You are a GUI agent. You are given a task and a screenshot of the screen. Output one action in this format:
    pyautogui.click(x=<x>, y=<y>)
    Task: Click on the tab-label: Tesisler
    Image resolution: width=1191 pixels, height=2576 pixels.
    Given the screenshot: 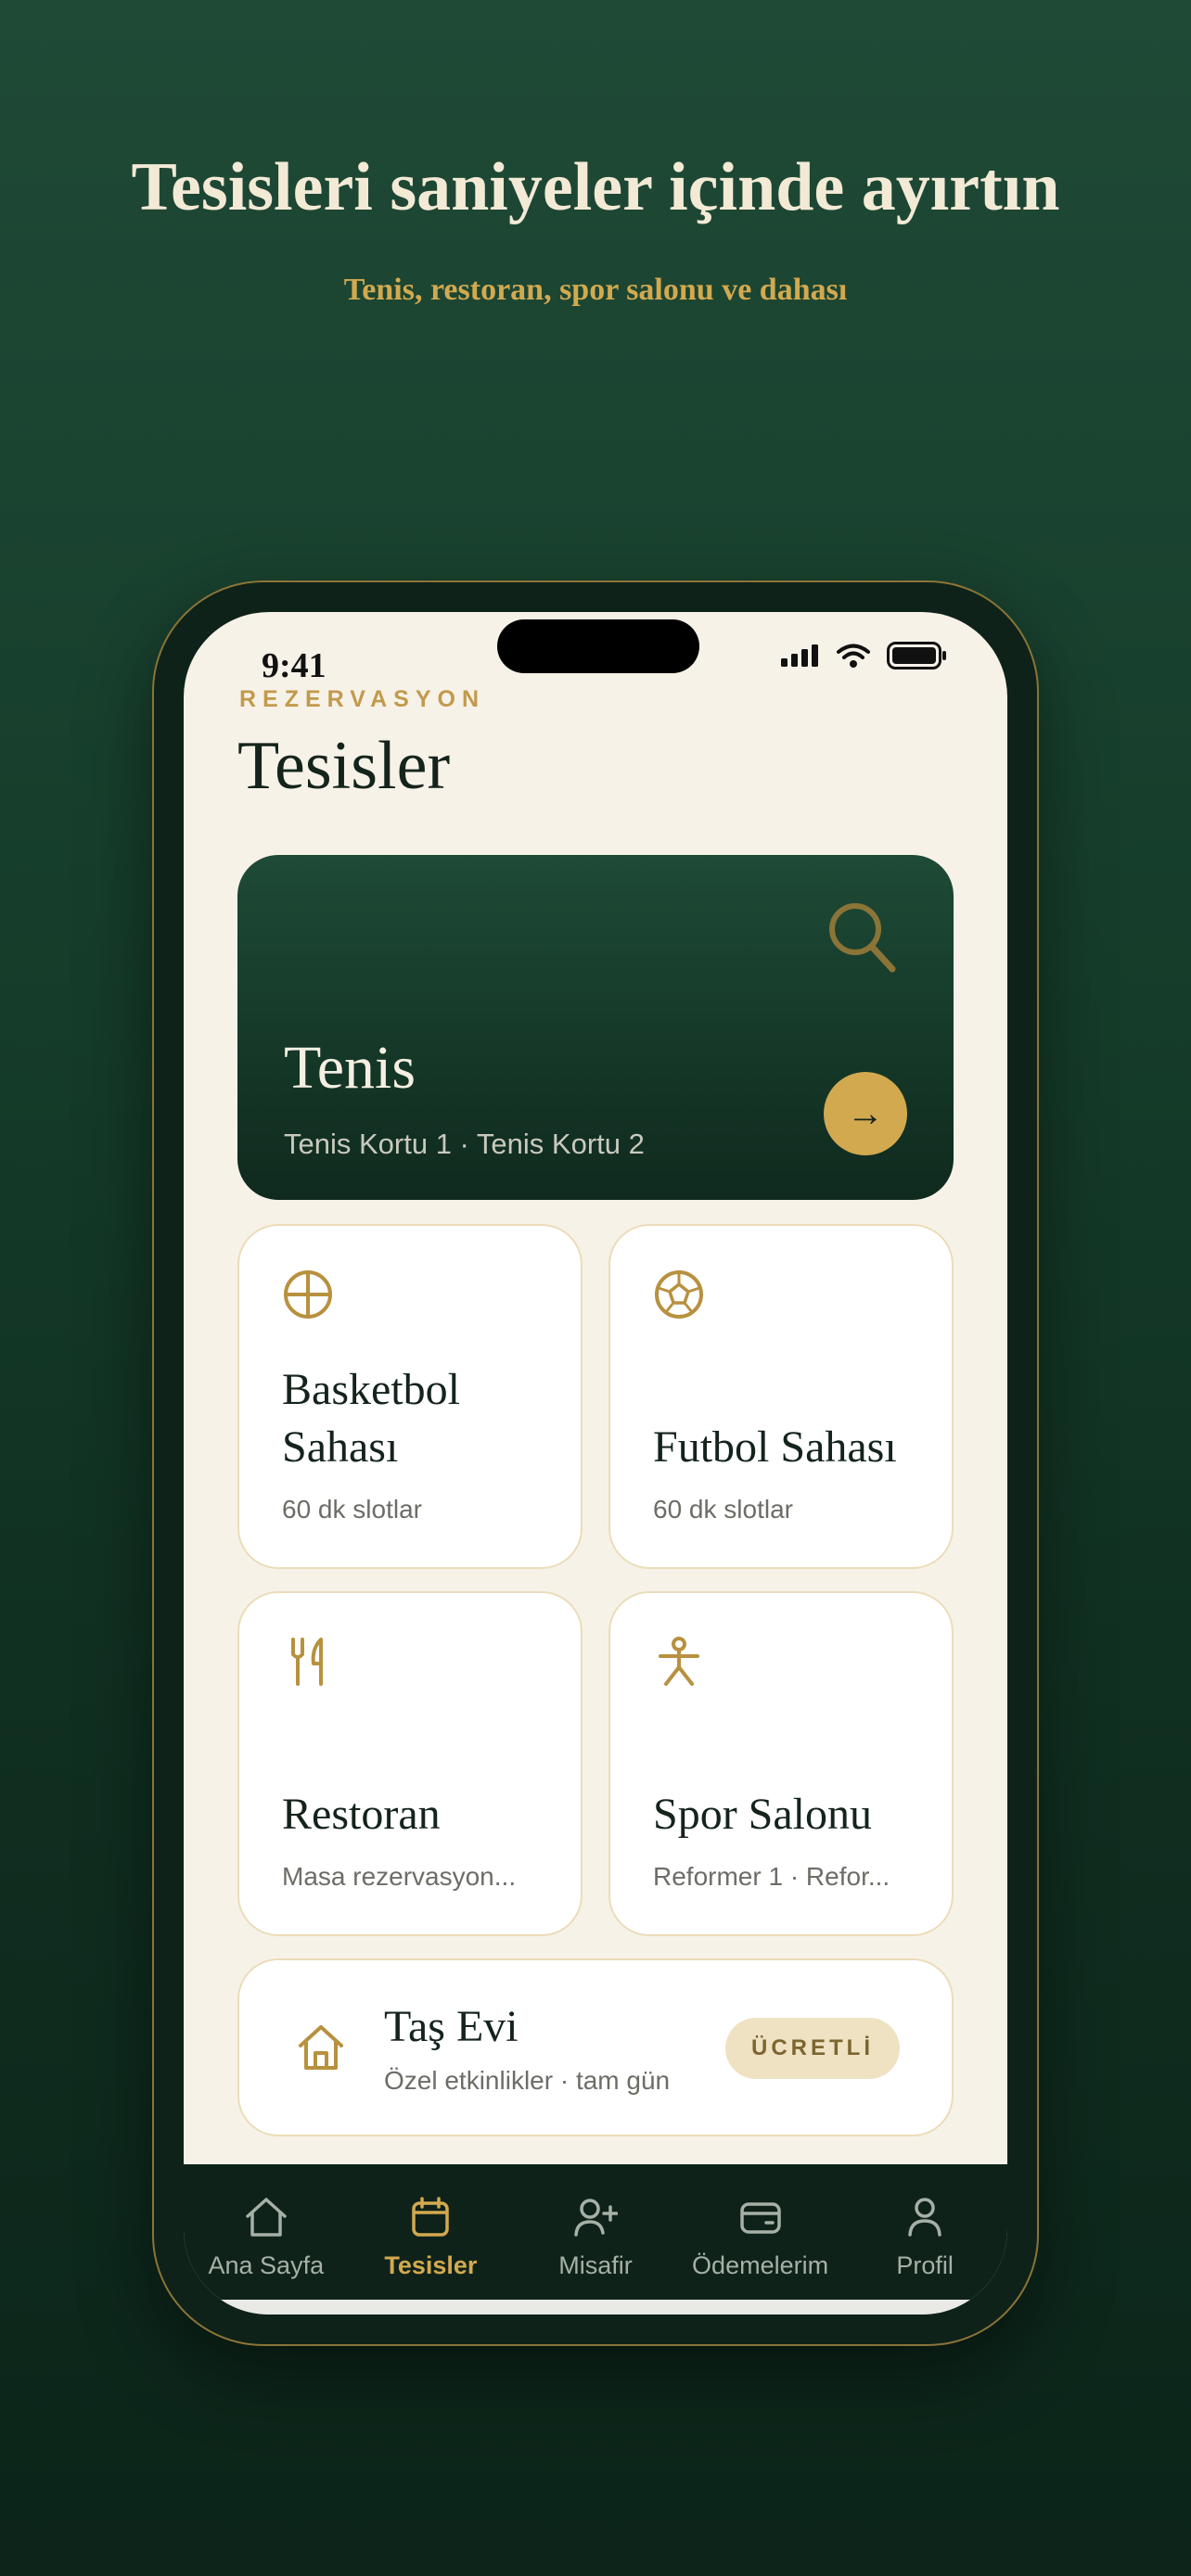 What is the action you would take?
    pyautogui.click(x=431, y=2265)
    